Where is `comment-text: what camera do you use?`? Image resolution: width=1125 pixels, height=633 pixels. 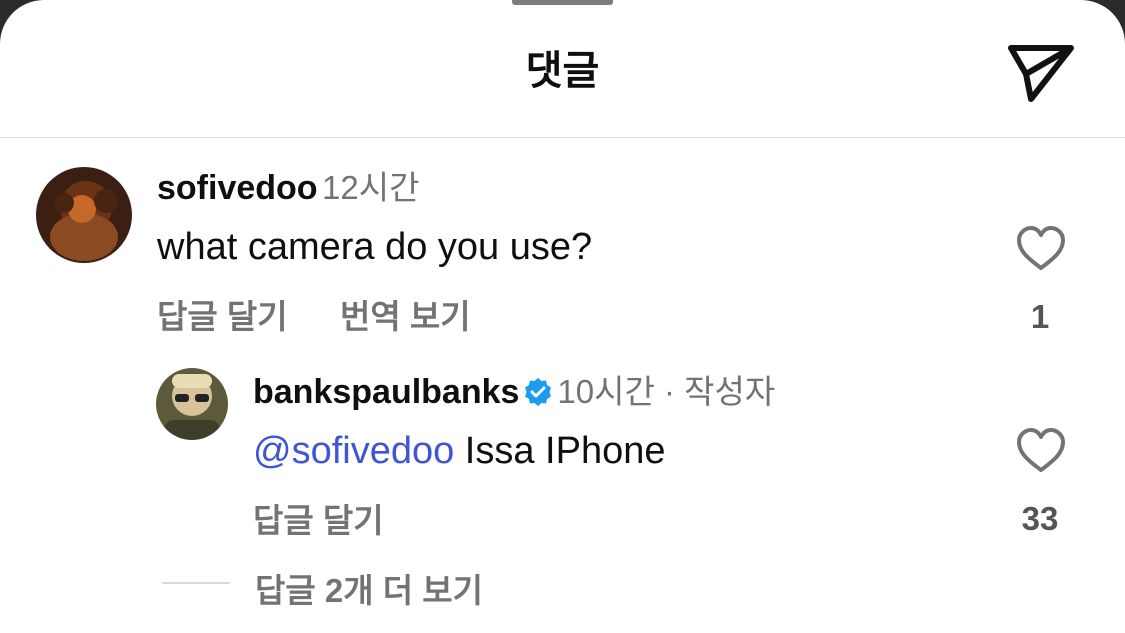
comment-text: what camera do you use? is located at coordinates (375, 247).